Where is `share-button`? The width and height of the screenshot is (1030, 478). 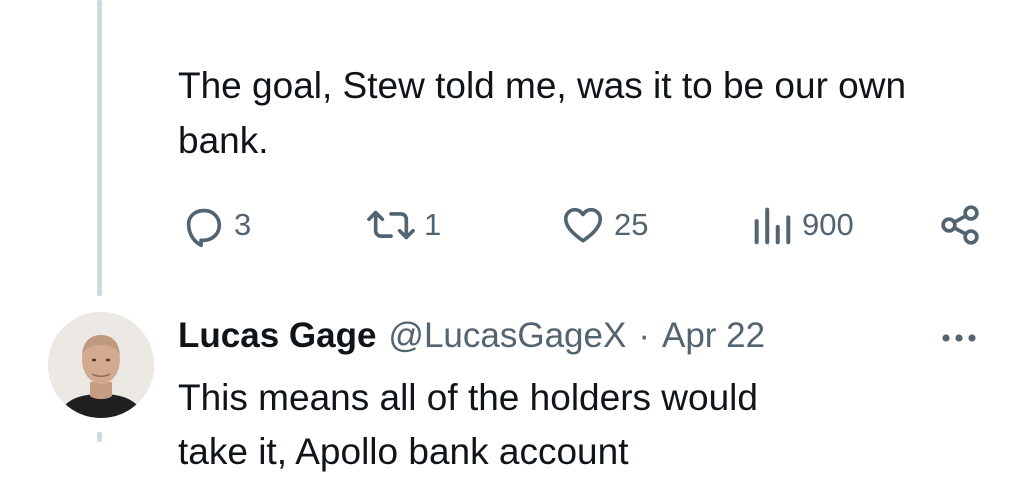 share-button is located at coordinates (960, 225).